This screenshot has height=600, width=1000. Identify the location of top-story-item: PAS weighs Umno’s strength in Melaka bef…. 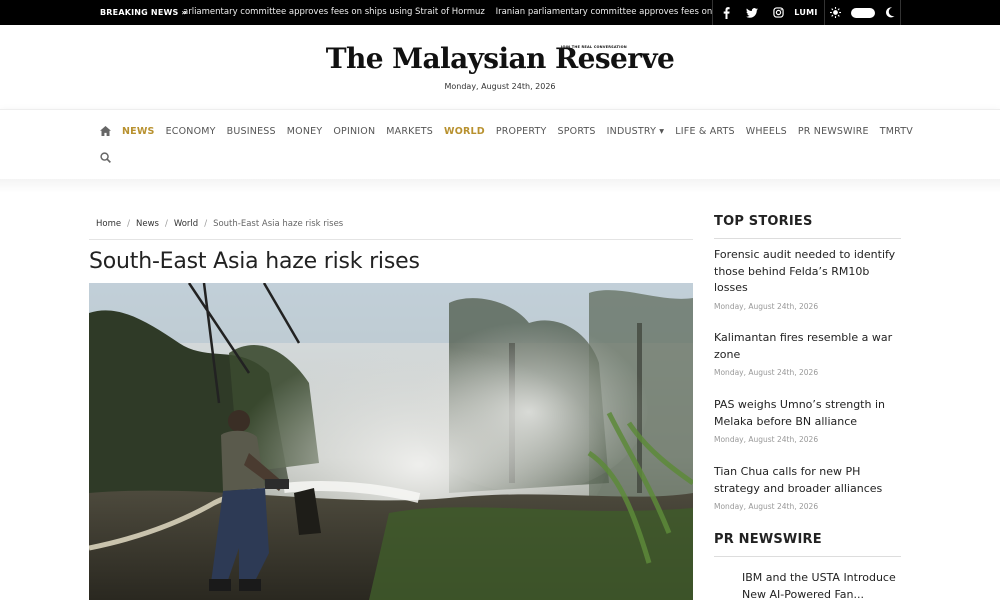
(809, 420).